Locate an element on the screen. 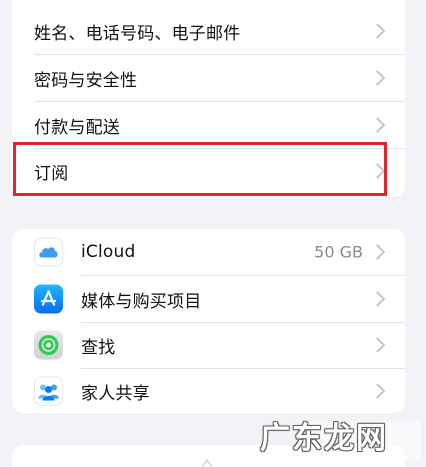 The width and height of the screenshot is (426, 467). row-label: 媒体与购买项目 is located at coordinates (141, 301).